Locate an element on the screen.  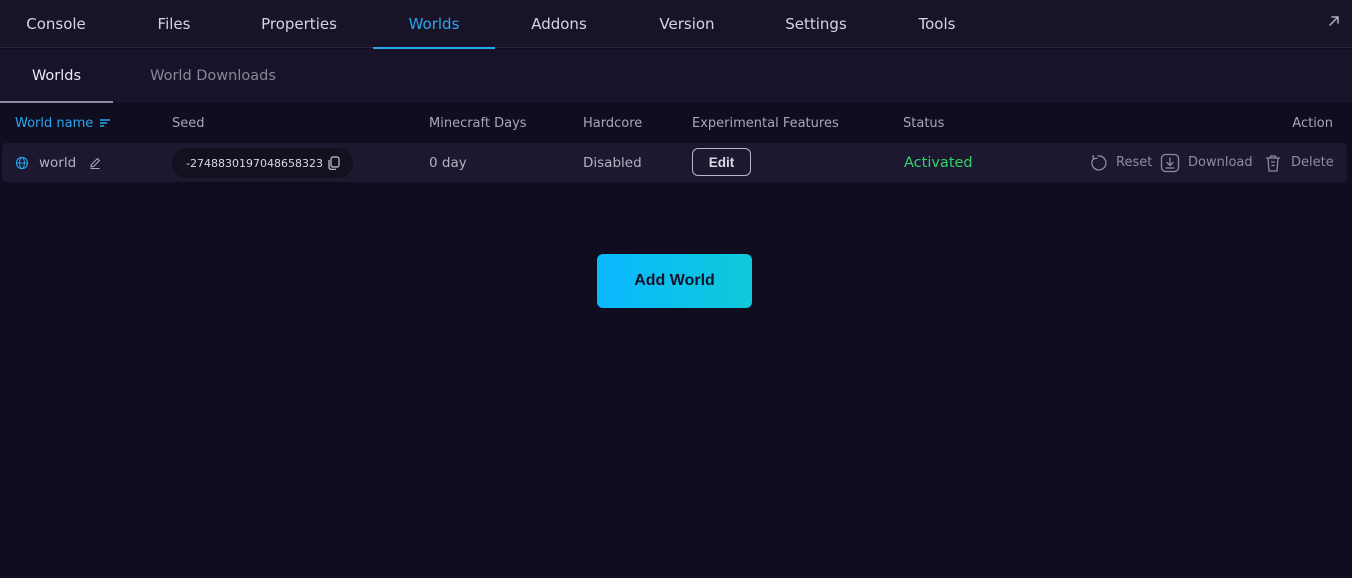
reset-label: Reset is located at coordinates (1134, 162).